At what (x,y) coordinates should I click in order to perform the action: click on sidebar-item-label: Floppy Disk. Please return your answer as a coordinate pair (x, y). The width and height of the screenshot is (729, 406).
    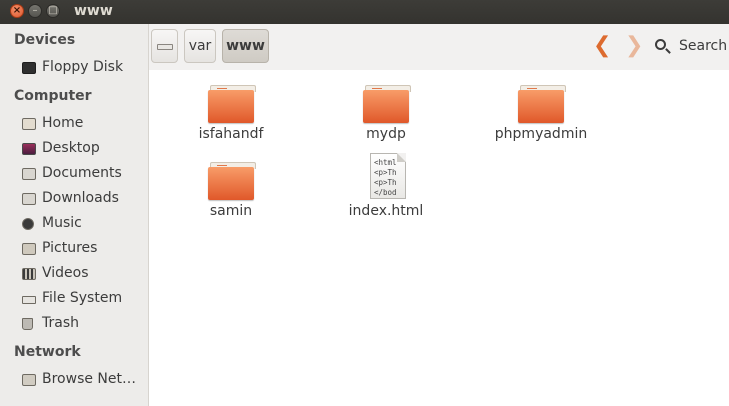
    Looking at the image, I should click on (83, 67).